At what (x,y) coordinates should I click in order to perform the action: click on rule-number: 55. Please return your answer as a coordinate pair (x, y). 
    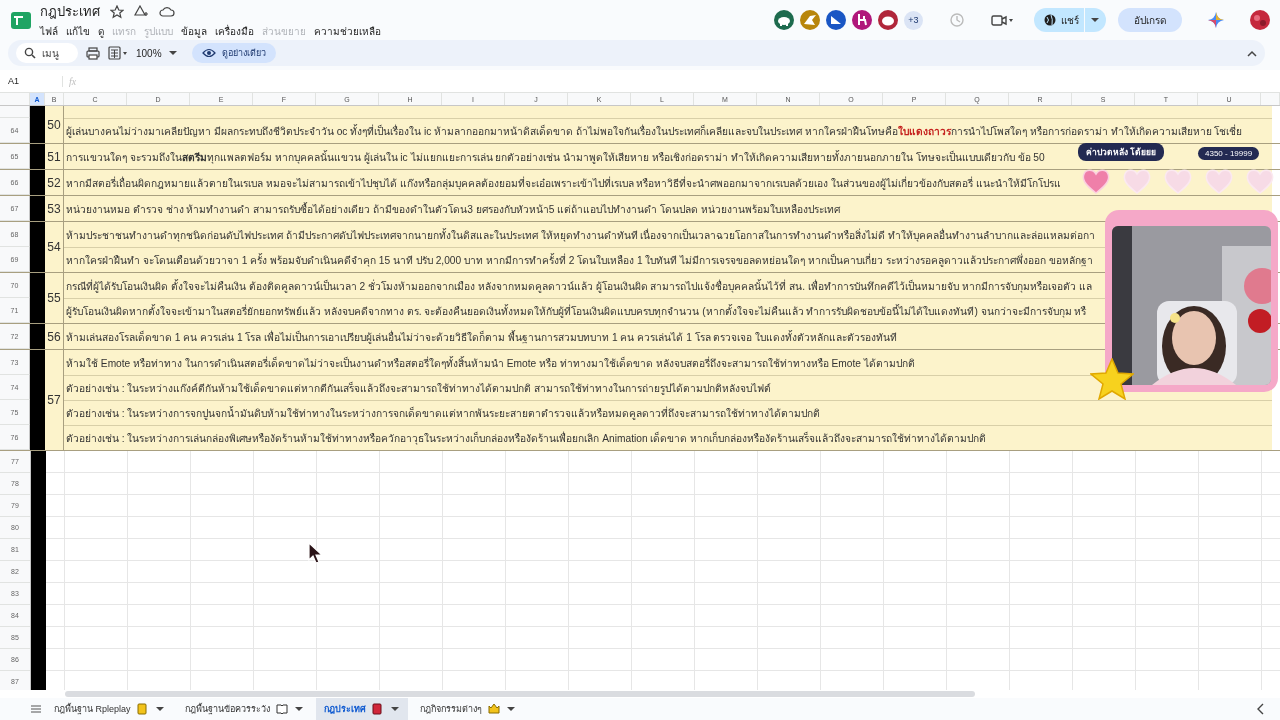
    Looking at the image, I should click on (54, 298).